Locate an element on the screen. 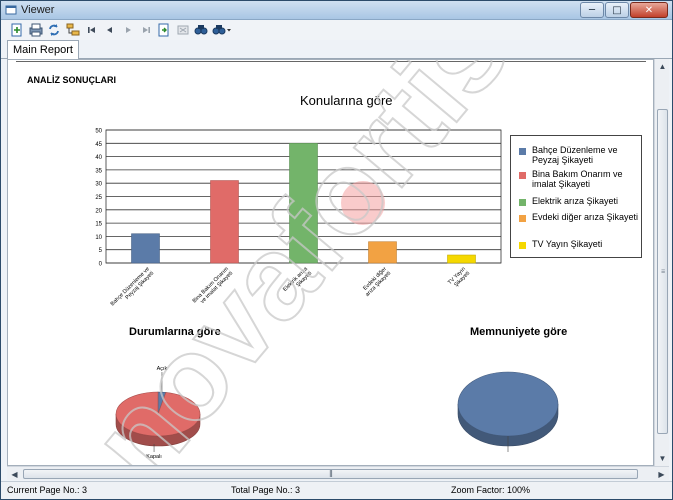  horizontal-scrollbar: ◀ ||| ▶ is located at coordinates (338, 473).